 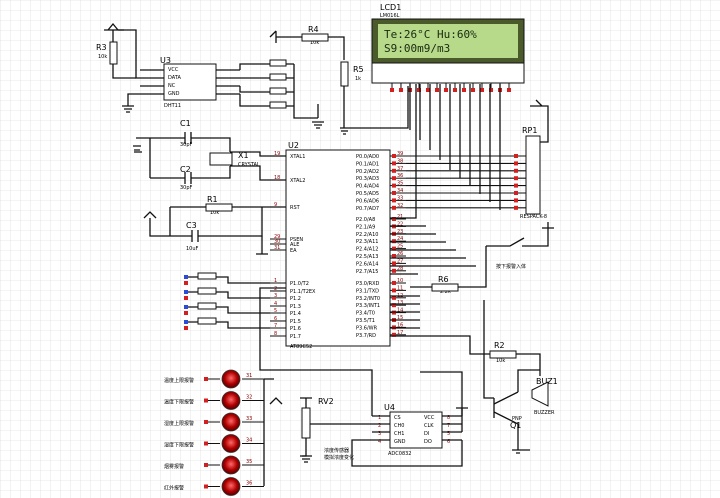 I want to click on mcu-right-pin-label: P3.3/INT1, so click(x=368, y=306).